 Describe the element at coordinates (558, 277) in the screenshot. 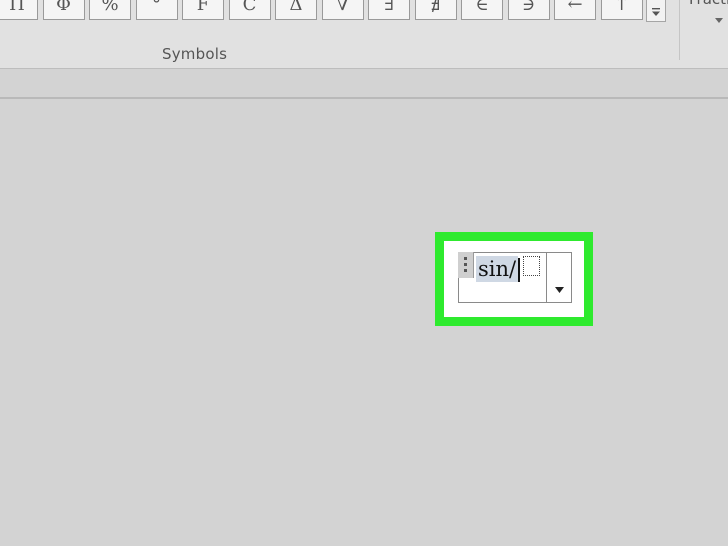

I see `equation-options-button` at that location.